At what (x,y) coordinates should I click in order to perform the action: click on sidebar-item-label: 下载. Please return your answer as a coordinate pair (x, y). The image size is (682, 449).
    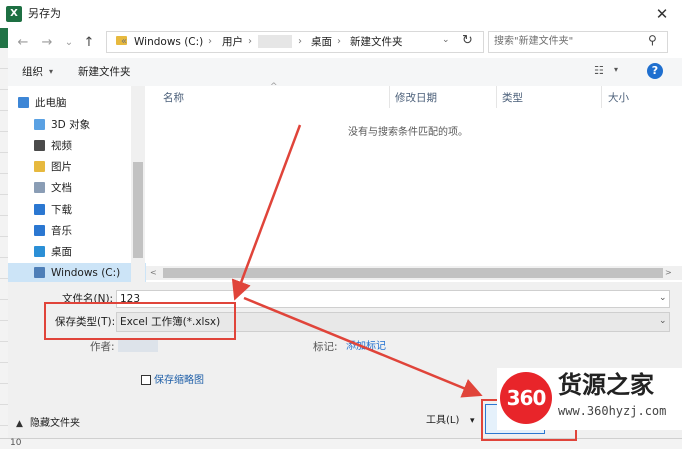
    Looking at the image, I should click on (61, 210).